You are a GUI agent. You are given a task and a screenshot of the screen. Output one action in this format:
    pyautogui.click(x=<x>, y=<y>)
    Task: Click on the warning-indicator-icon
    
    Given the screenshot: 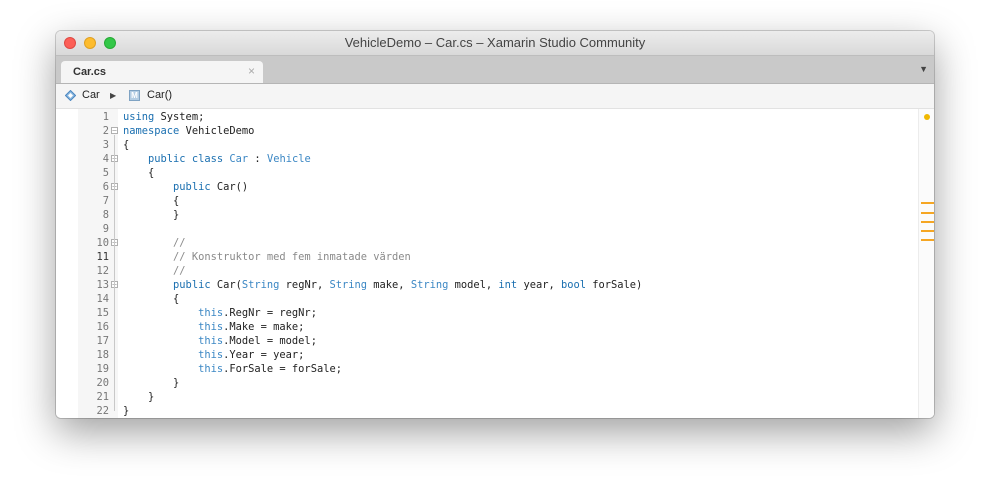 What is the action you would take?
    pyautogui.click(x=927, y=117)
    